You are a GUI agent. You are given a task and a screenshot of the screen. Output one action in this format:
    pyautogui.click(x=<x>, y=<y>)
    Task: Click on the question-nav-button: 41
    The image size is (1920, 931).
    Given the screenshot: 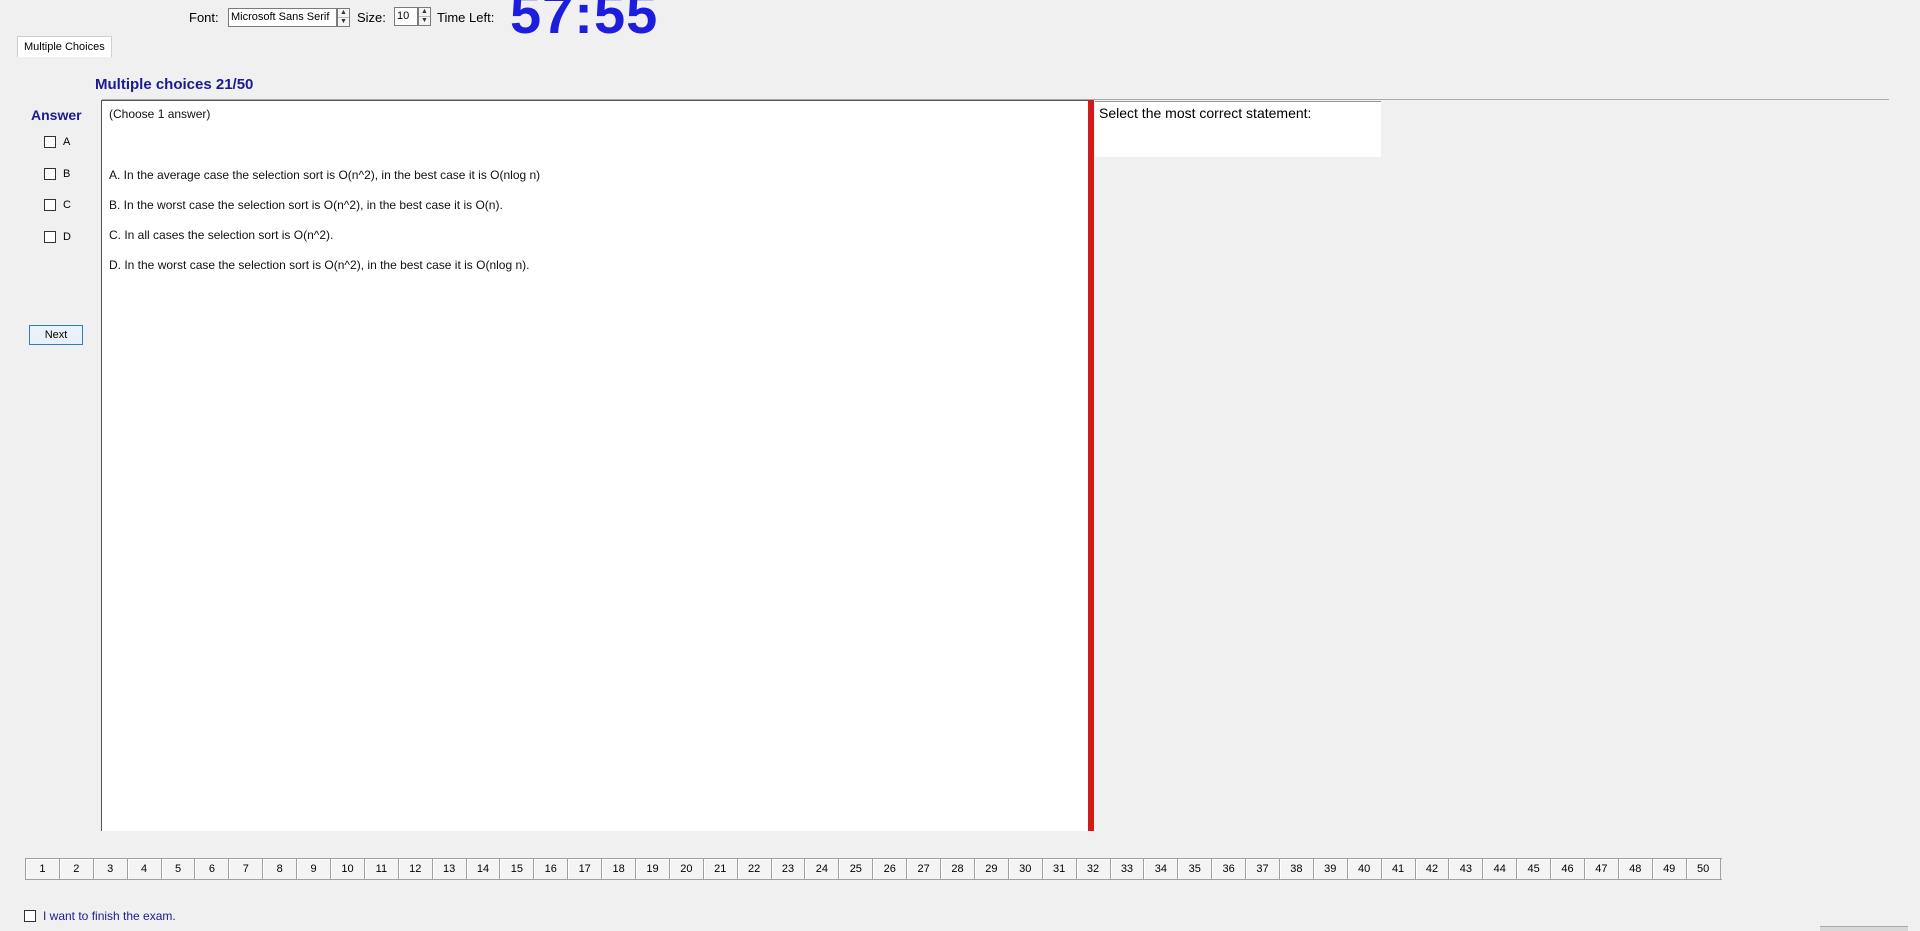 What is the action you would take?
    pyautogui.click(x=1398, y=869)
    